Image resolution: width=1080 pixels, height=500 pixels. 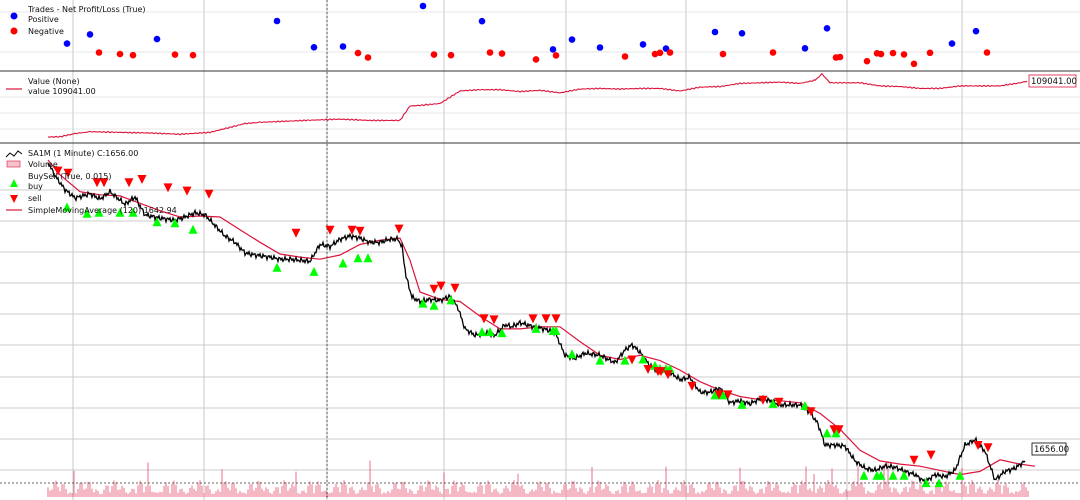 I want to click on volume-legend-label: Volume, so click(x=43, y=164).